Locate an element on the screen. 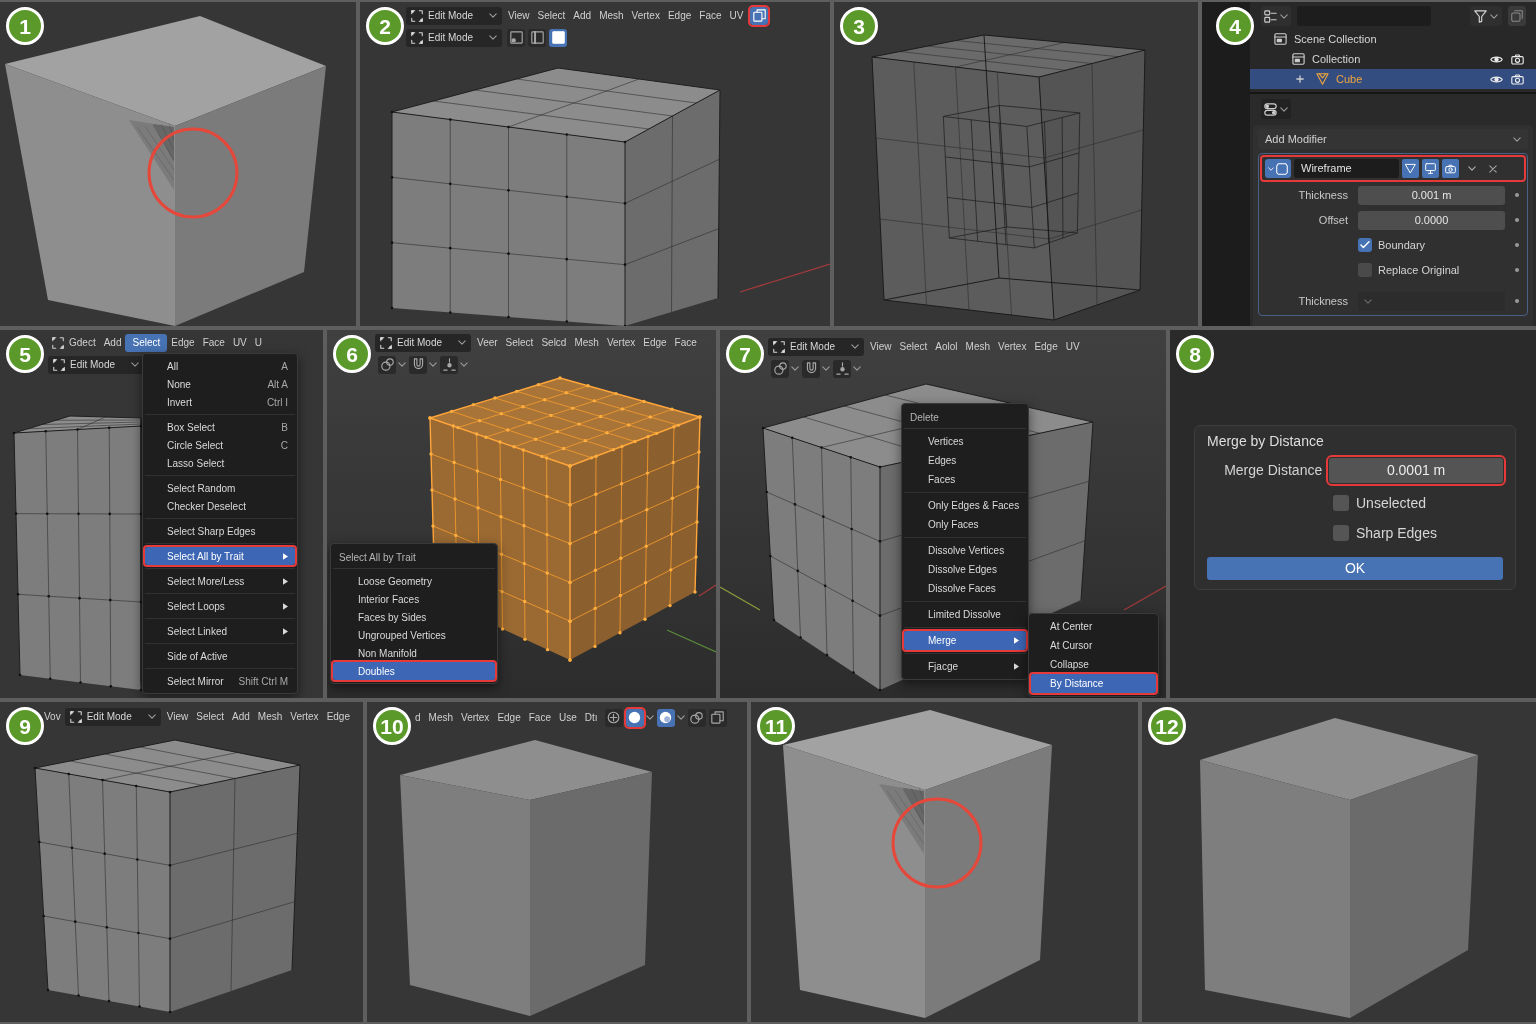  menu-item: Edges is located at coordinates (965, 460).